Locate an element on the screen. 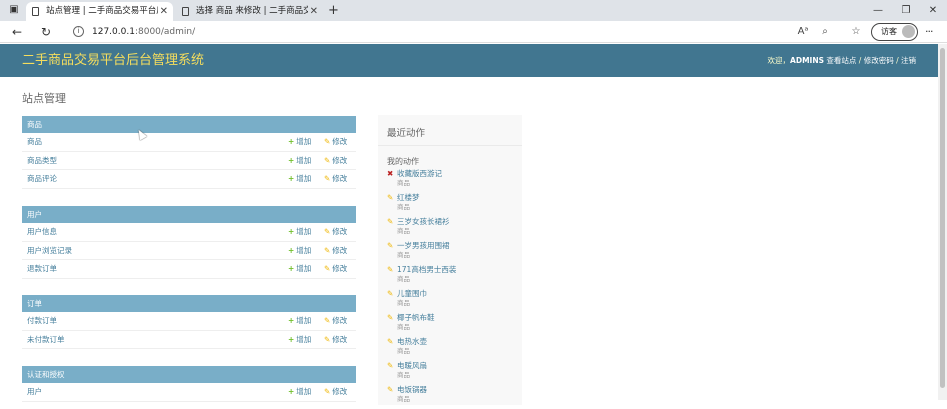  recent-action-link: 一岁男孩用围裙 is located at coordinates (459, 246).